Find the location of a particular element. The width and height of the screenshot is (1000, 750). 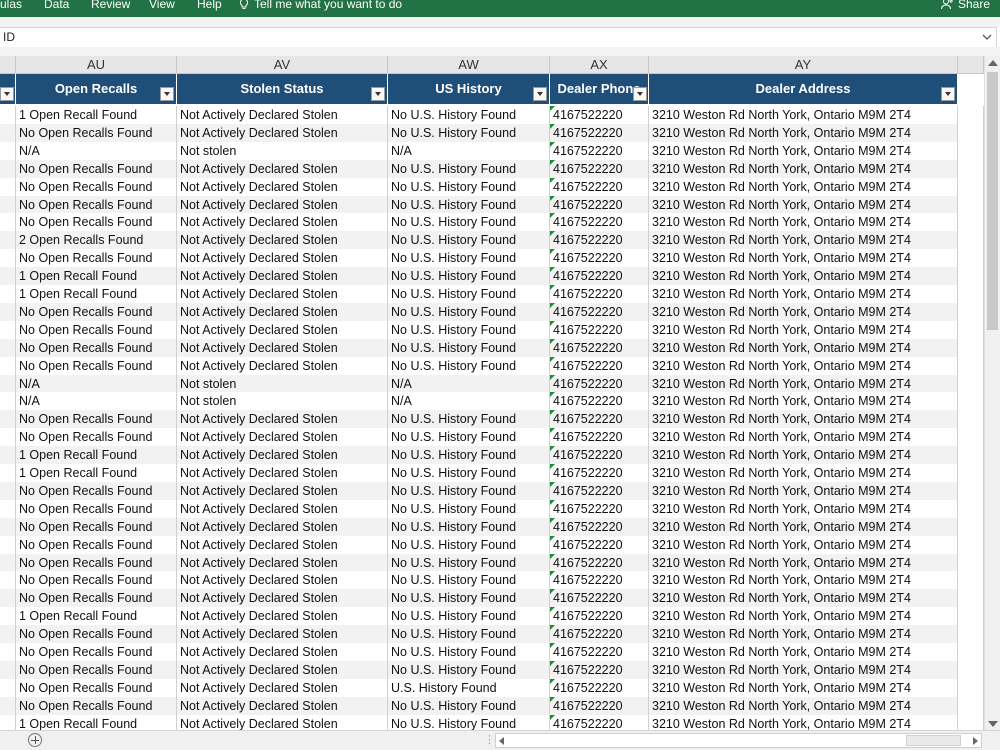

cell-stolen-status: Not stolen is located at coordinates (282, 401).